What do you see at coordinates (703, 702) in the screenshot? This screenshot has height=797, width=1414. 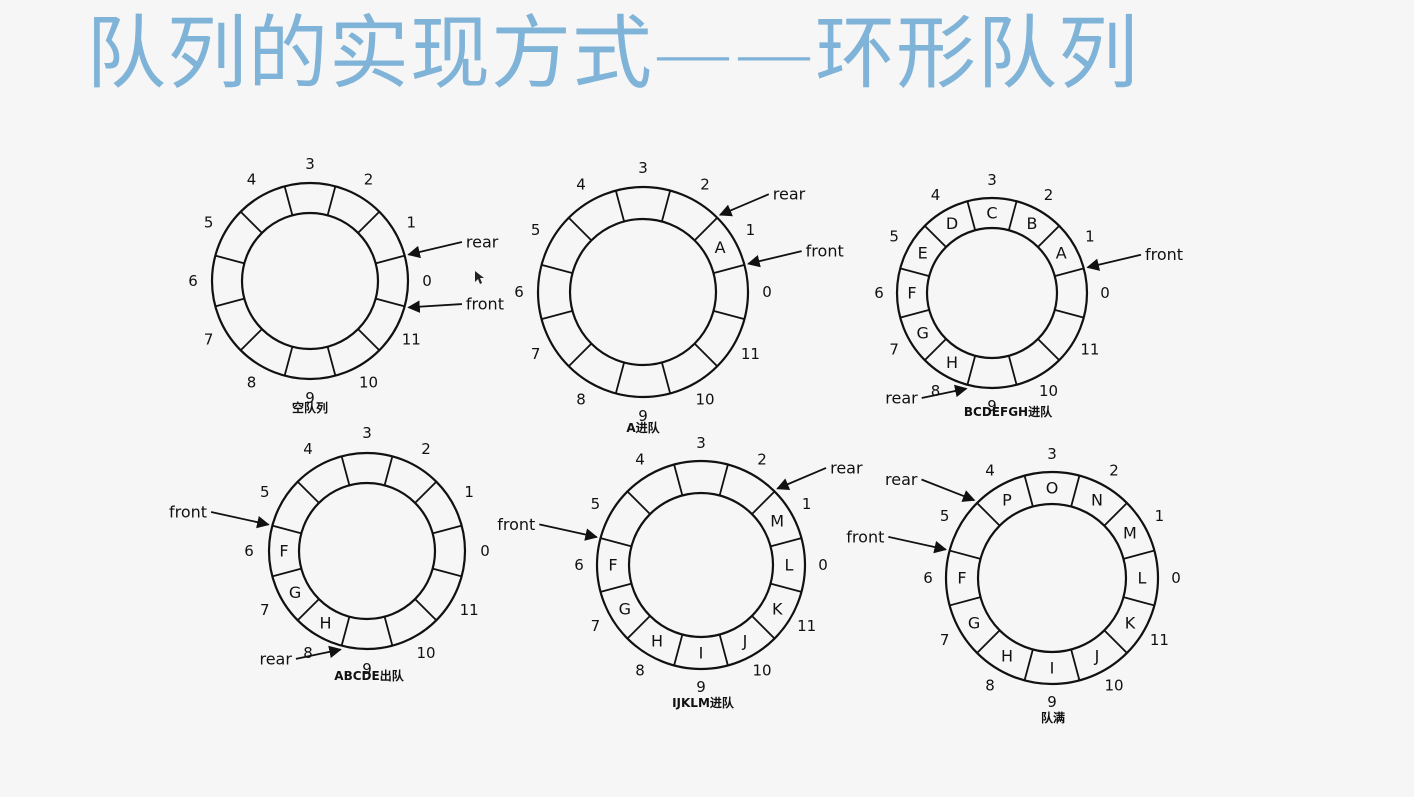 I see `ring-caption: IJKLM进队` at bounding box center [703, 702].